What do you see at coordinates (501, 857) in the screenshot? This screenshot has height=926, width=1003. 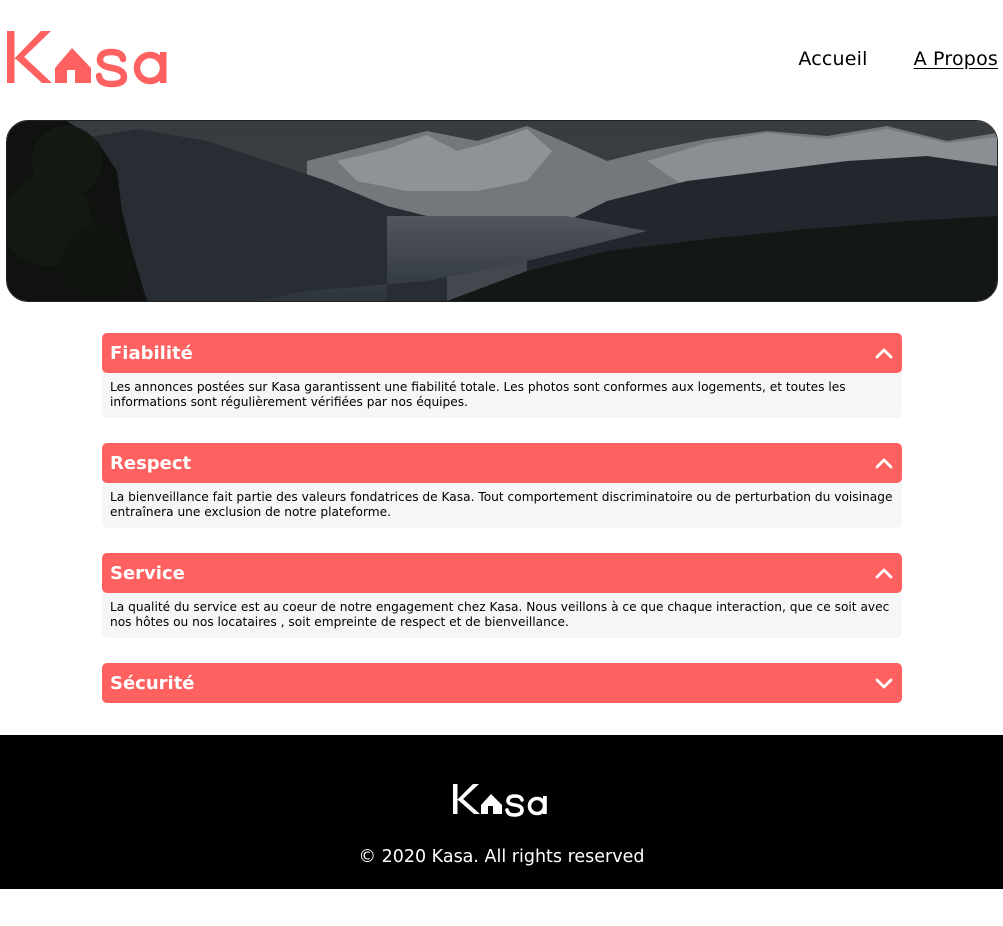 I see `copyright-text: © 2020 Kasa. All rights reserved` at bounding box center [501, 857].